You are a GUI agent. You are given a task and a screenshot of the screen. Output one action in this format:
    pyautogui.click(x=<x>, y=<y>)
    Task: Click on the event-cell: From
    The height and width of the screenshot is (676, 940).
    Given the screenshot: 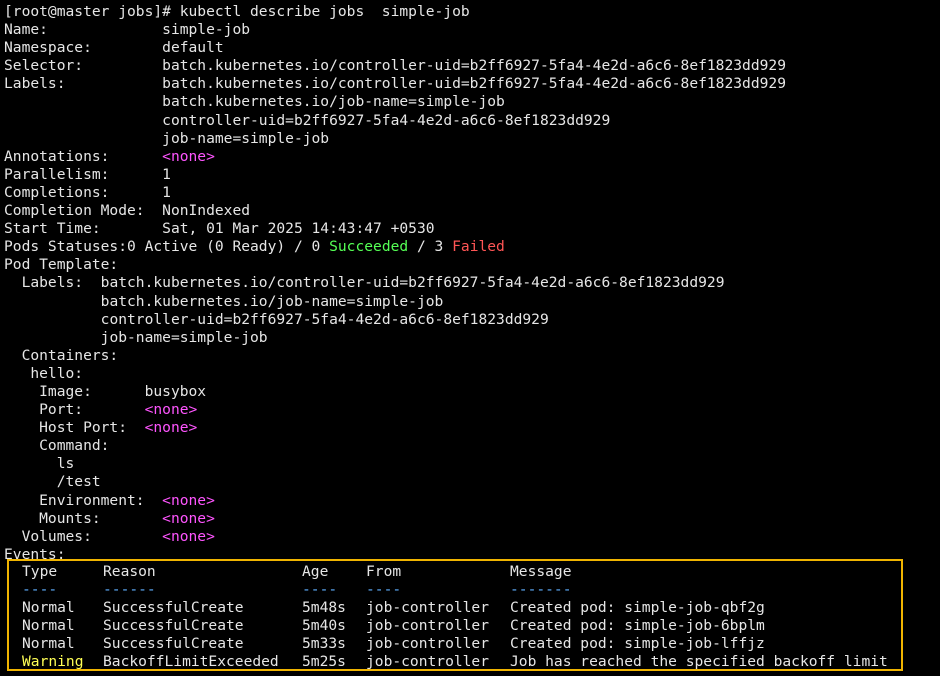 What is the action you would take?
    pyautogui.click(x=384, y=571)
    